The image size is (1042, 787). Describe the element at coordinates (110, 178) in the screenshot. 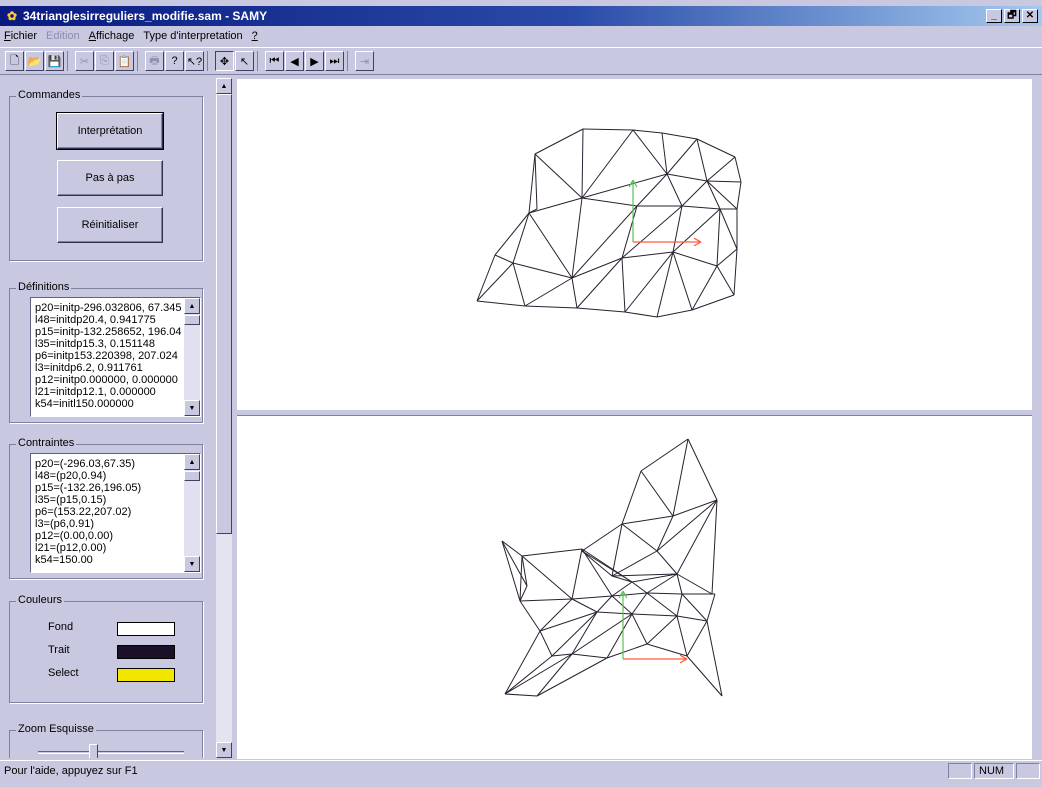

I see `pas-a-pas-button: Pas à pas` at that location.